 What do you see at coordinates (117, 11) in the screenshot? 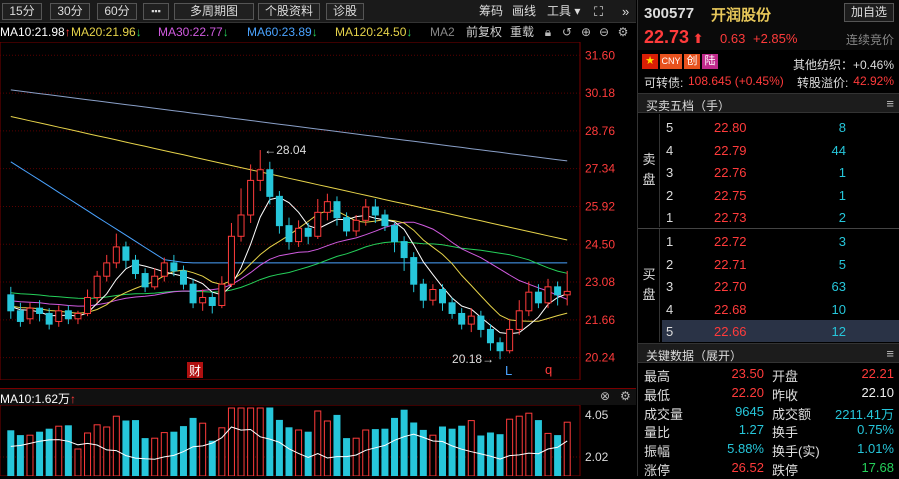
I see `period-60min-button: 60分` at bounding box center [117, 11].